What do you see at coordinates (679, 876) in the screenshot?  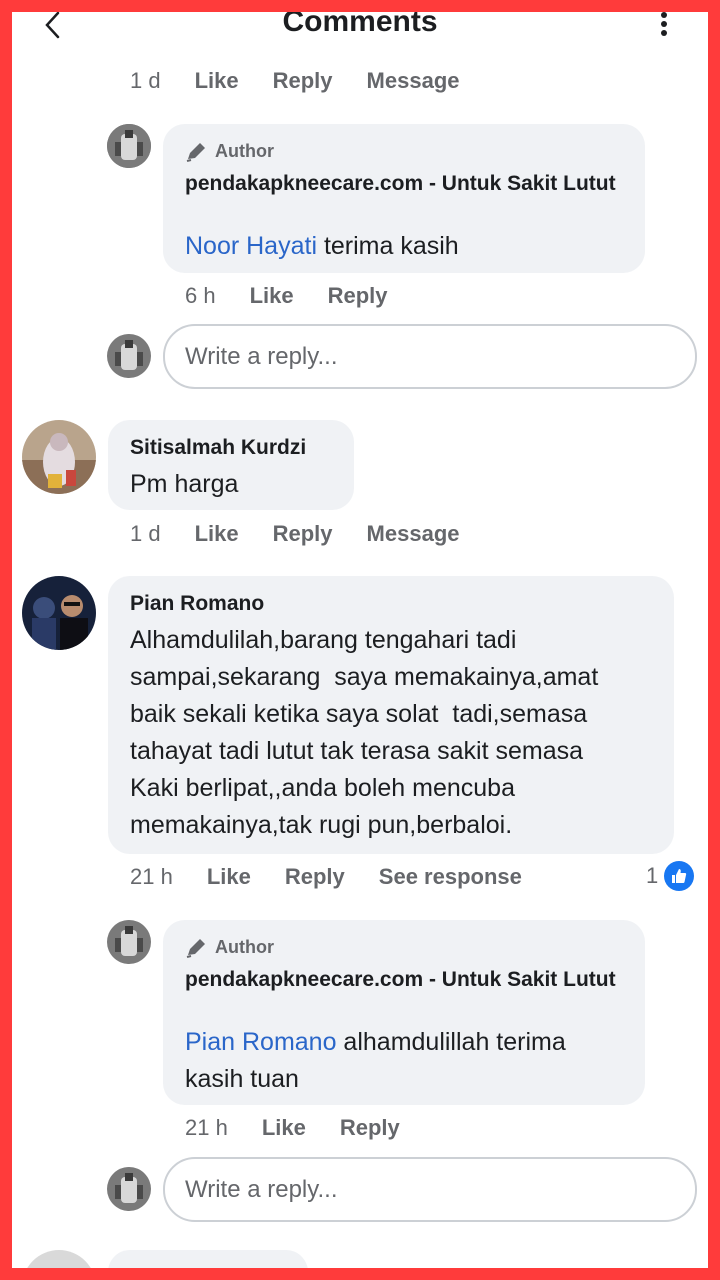 I see `thumbs-up-icon` at bounding box center [679, 876].